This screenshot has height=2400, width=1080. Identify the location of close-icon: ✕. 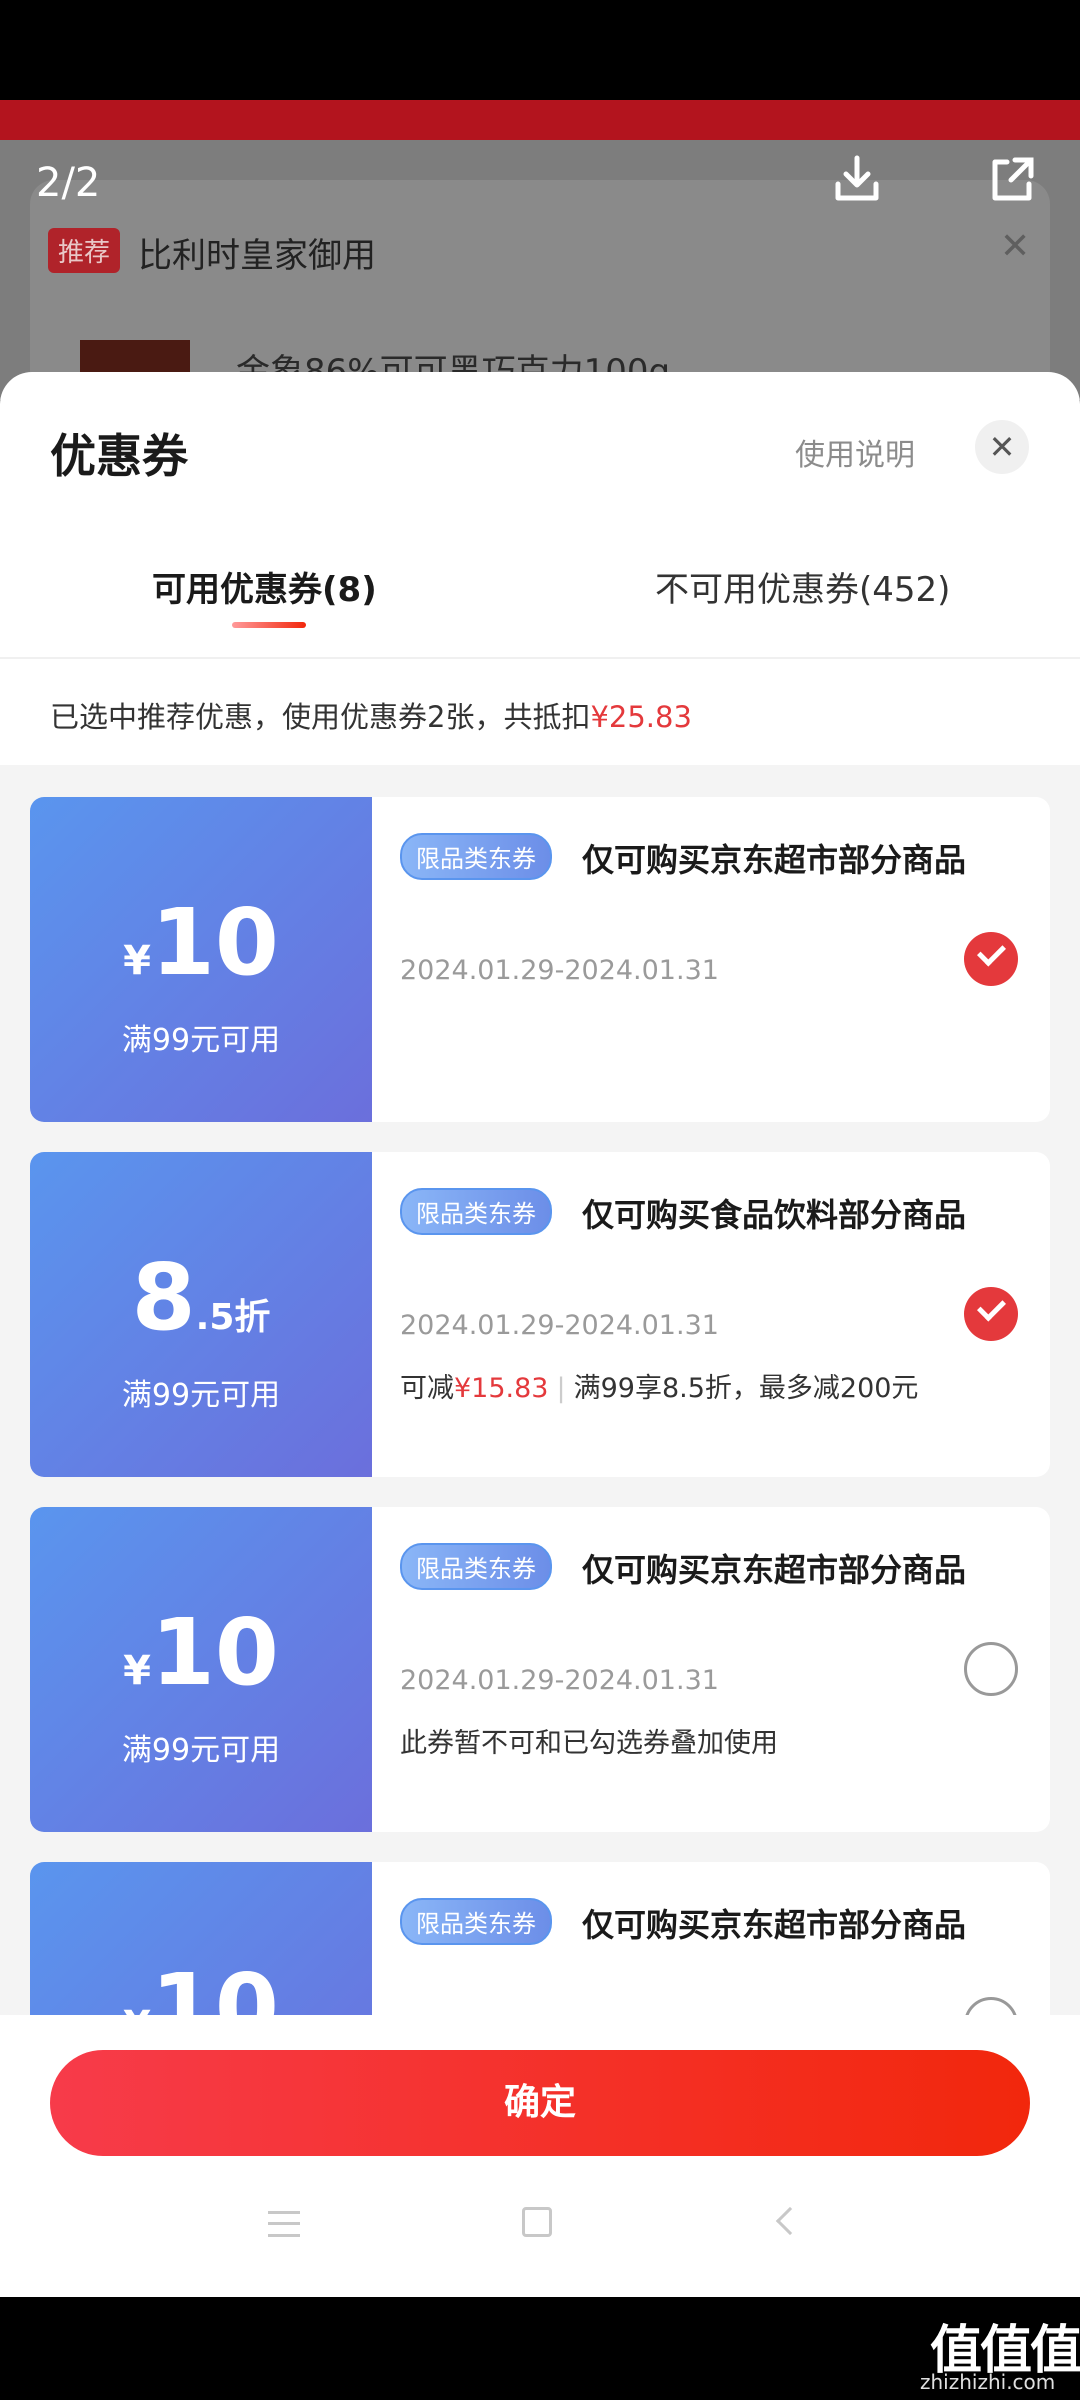
(1015, 246).